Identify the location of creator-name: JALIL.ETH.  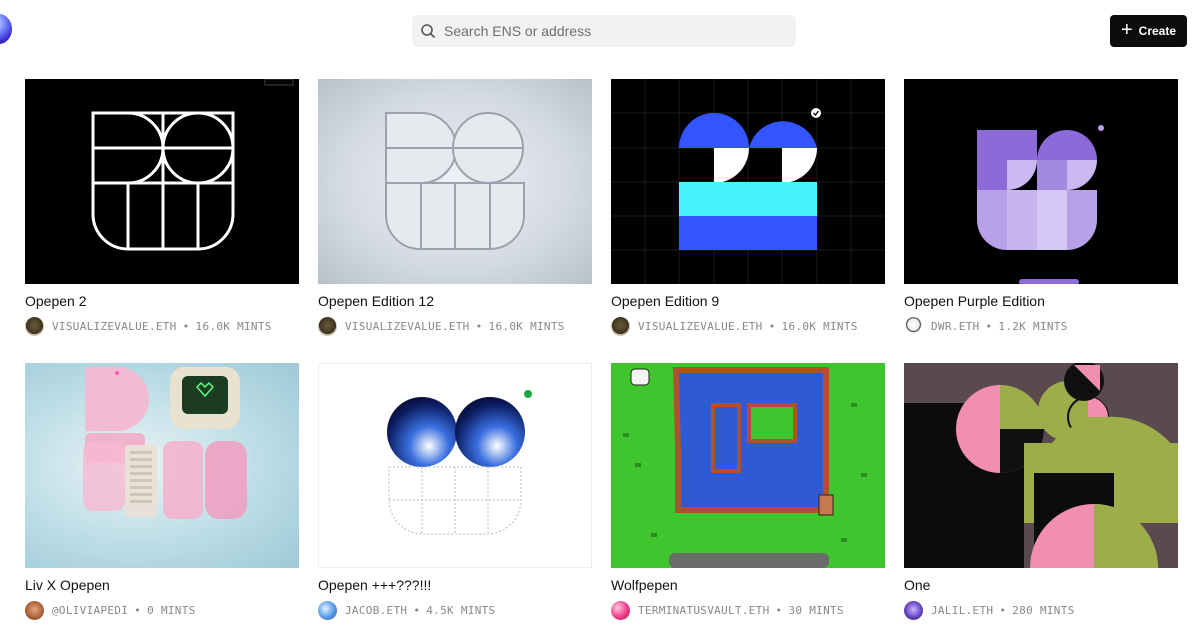
(962, 610).